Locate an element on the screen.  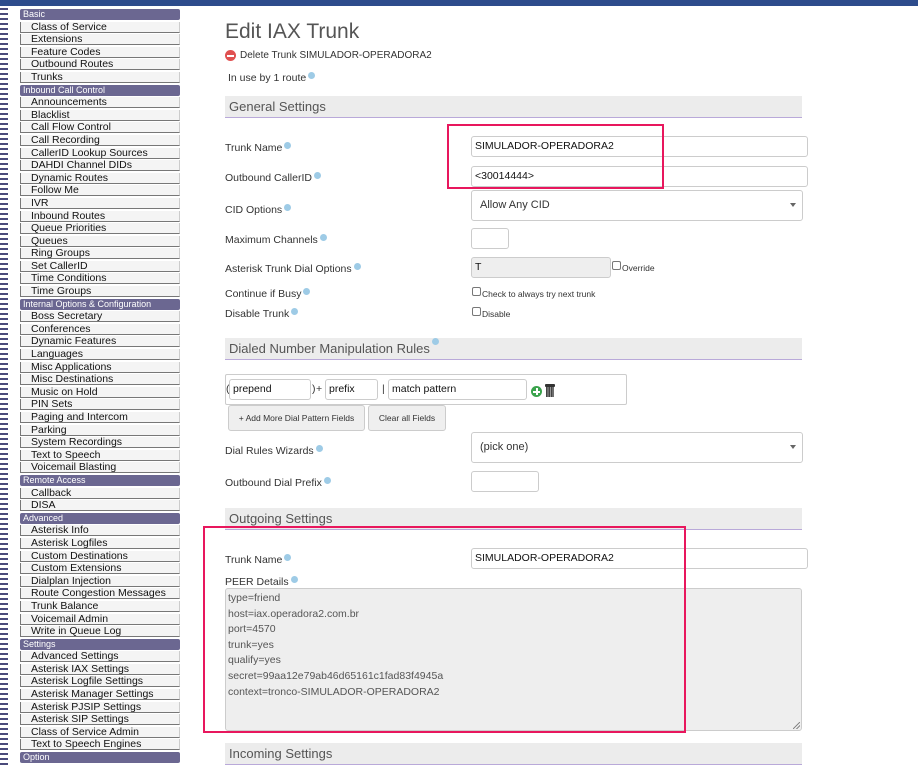
prepend-input: prepend is located at coordinates (270, 389).